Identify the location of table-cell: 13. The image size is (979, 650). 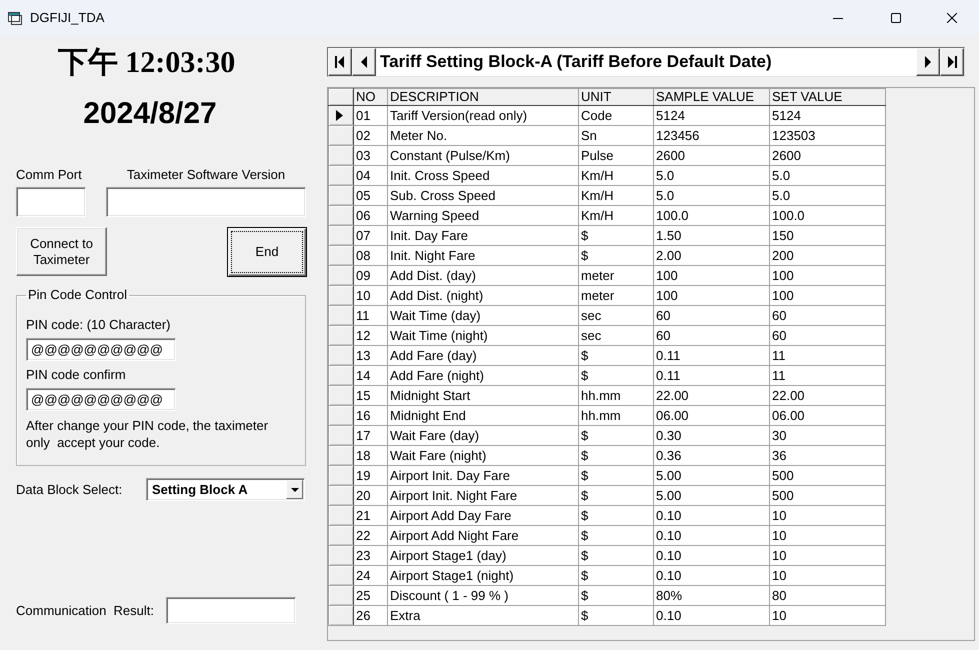
(371, 356).